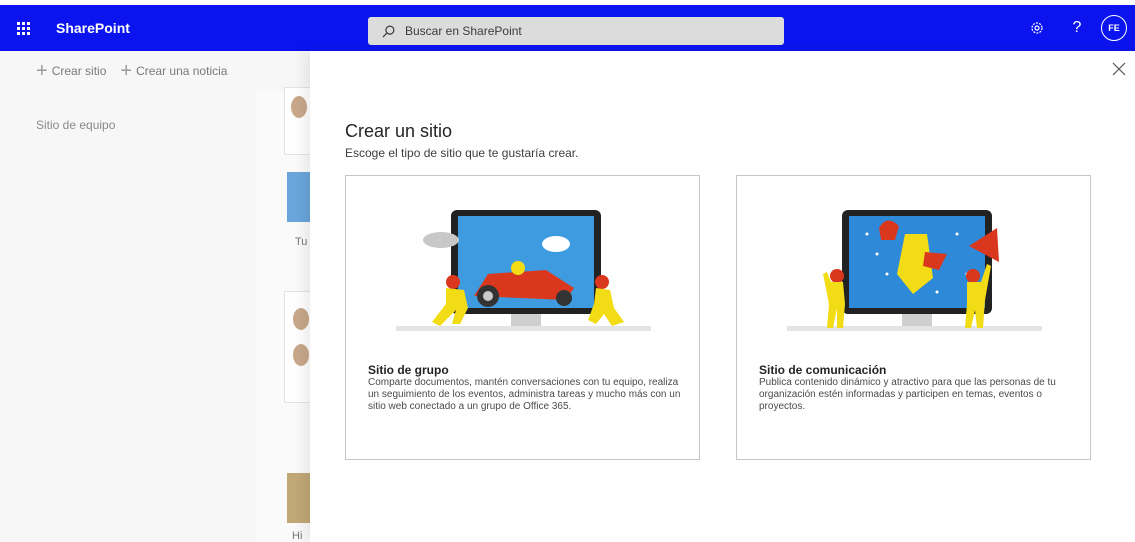 The image size is (1135, 542). I want to click on settings-button, so click(1037, 28).